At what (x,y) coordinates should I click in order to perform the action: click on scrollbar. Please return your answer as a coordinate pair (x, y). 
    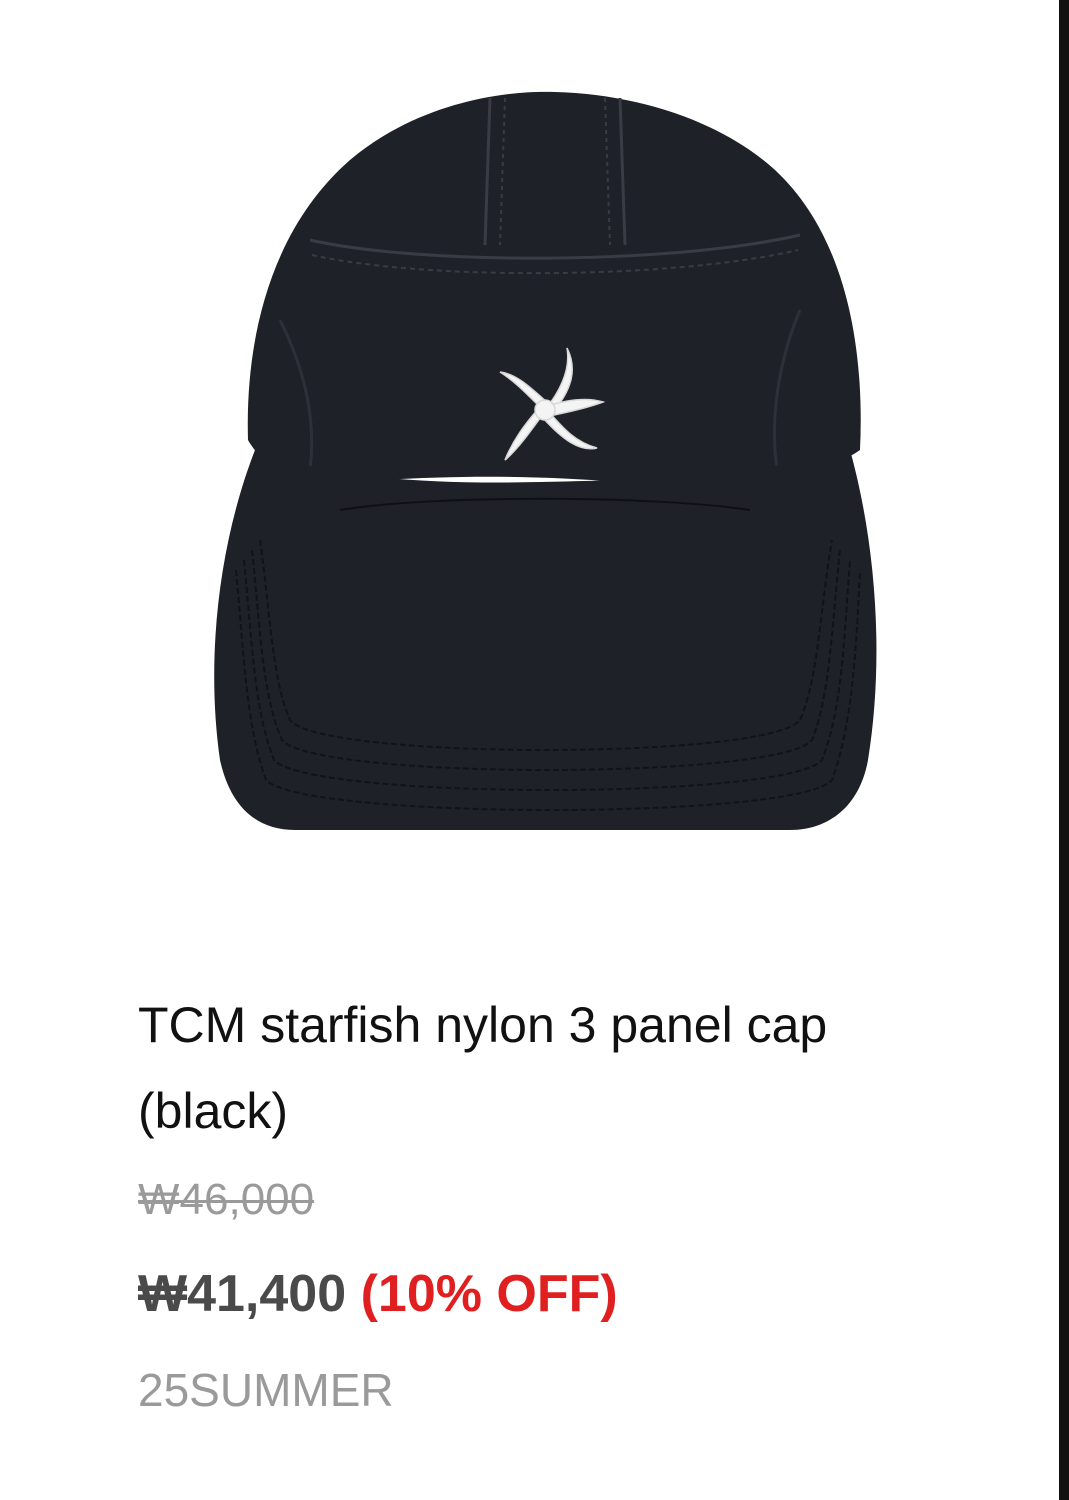
    Looking at the image, I should click on (1064, 750).